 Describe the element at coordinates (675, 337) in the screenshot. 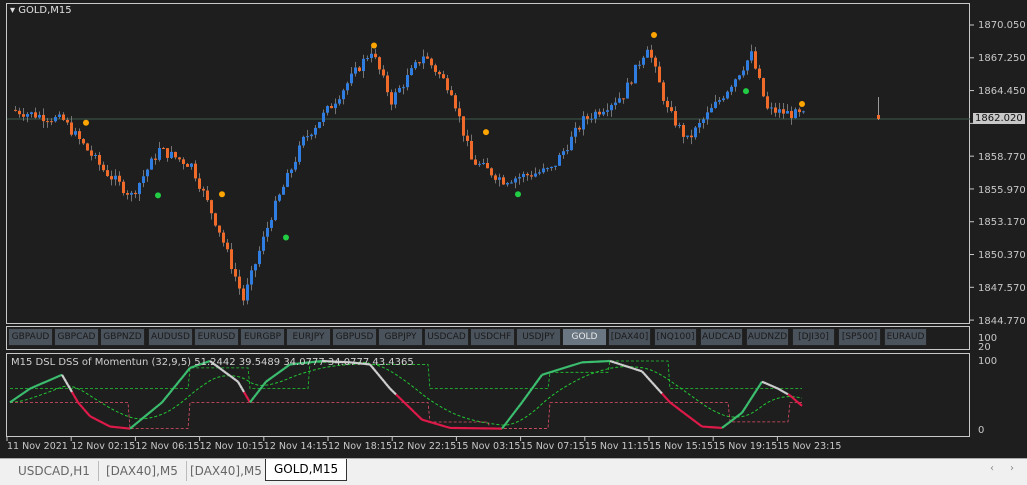

I see `symbol-button-nq100: [NQ100]` at that location.